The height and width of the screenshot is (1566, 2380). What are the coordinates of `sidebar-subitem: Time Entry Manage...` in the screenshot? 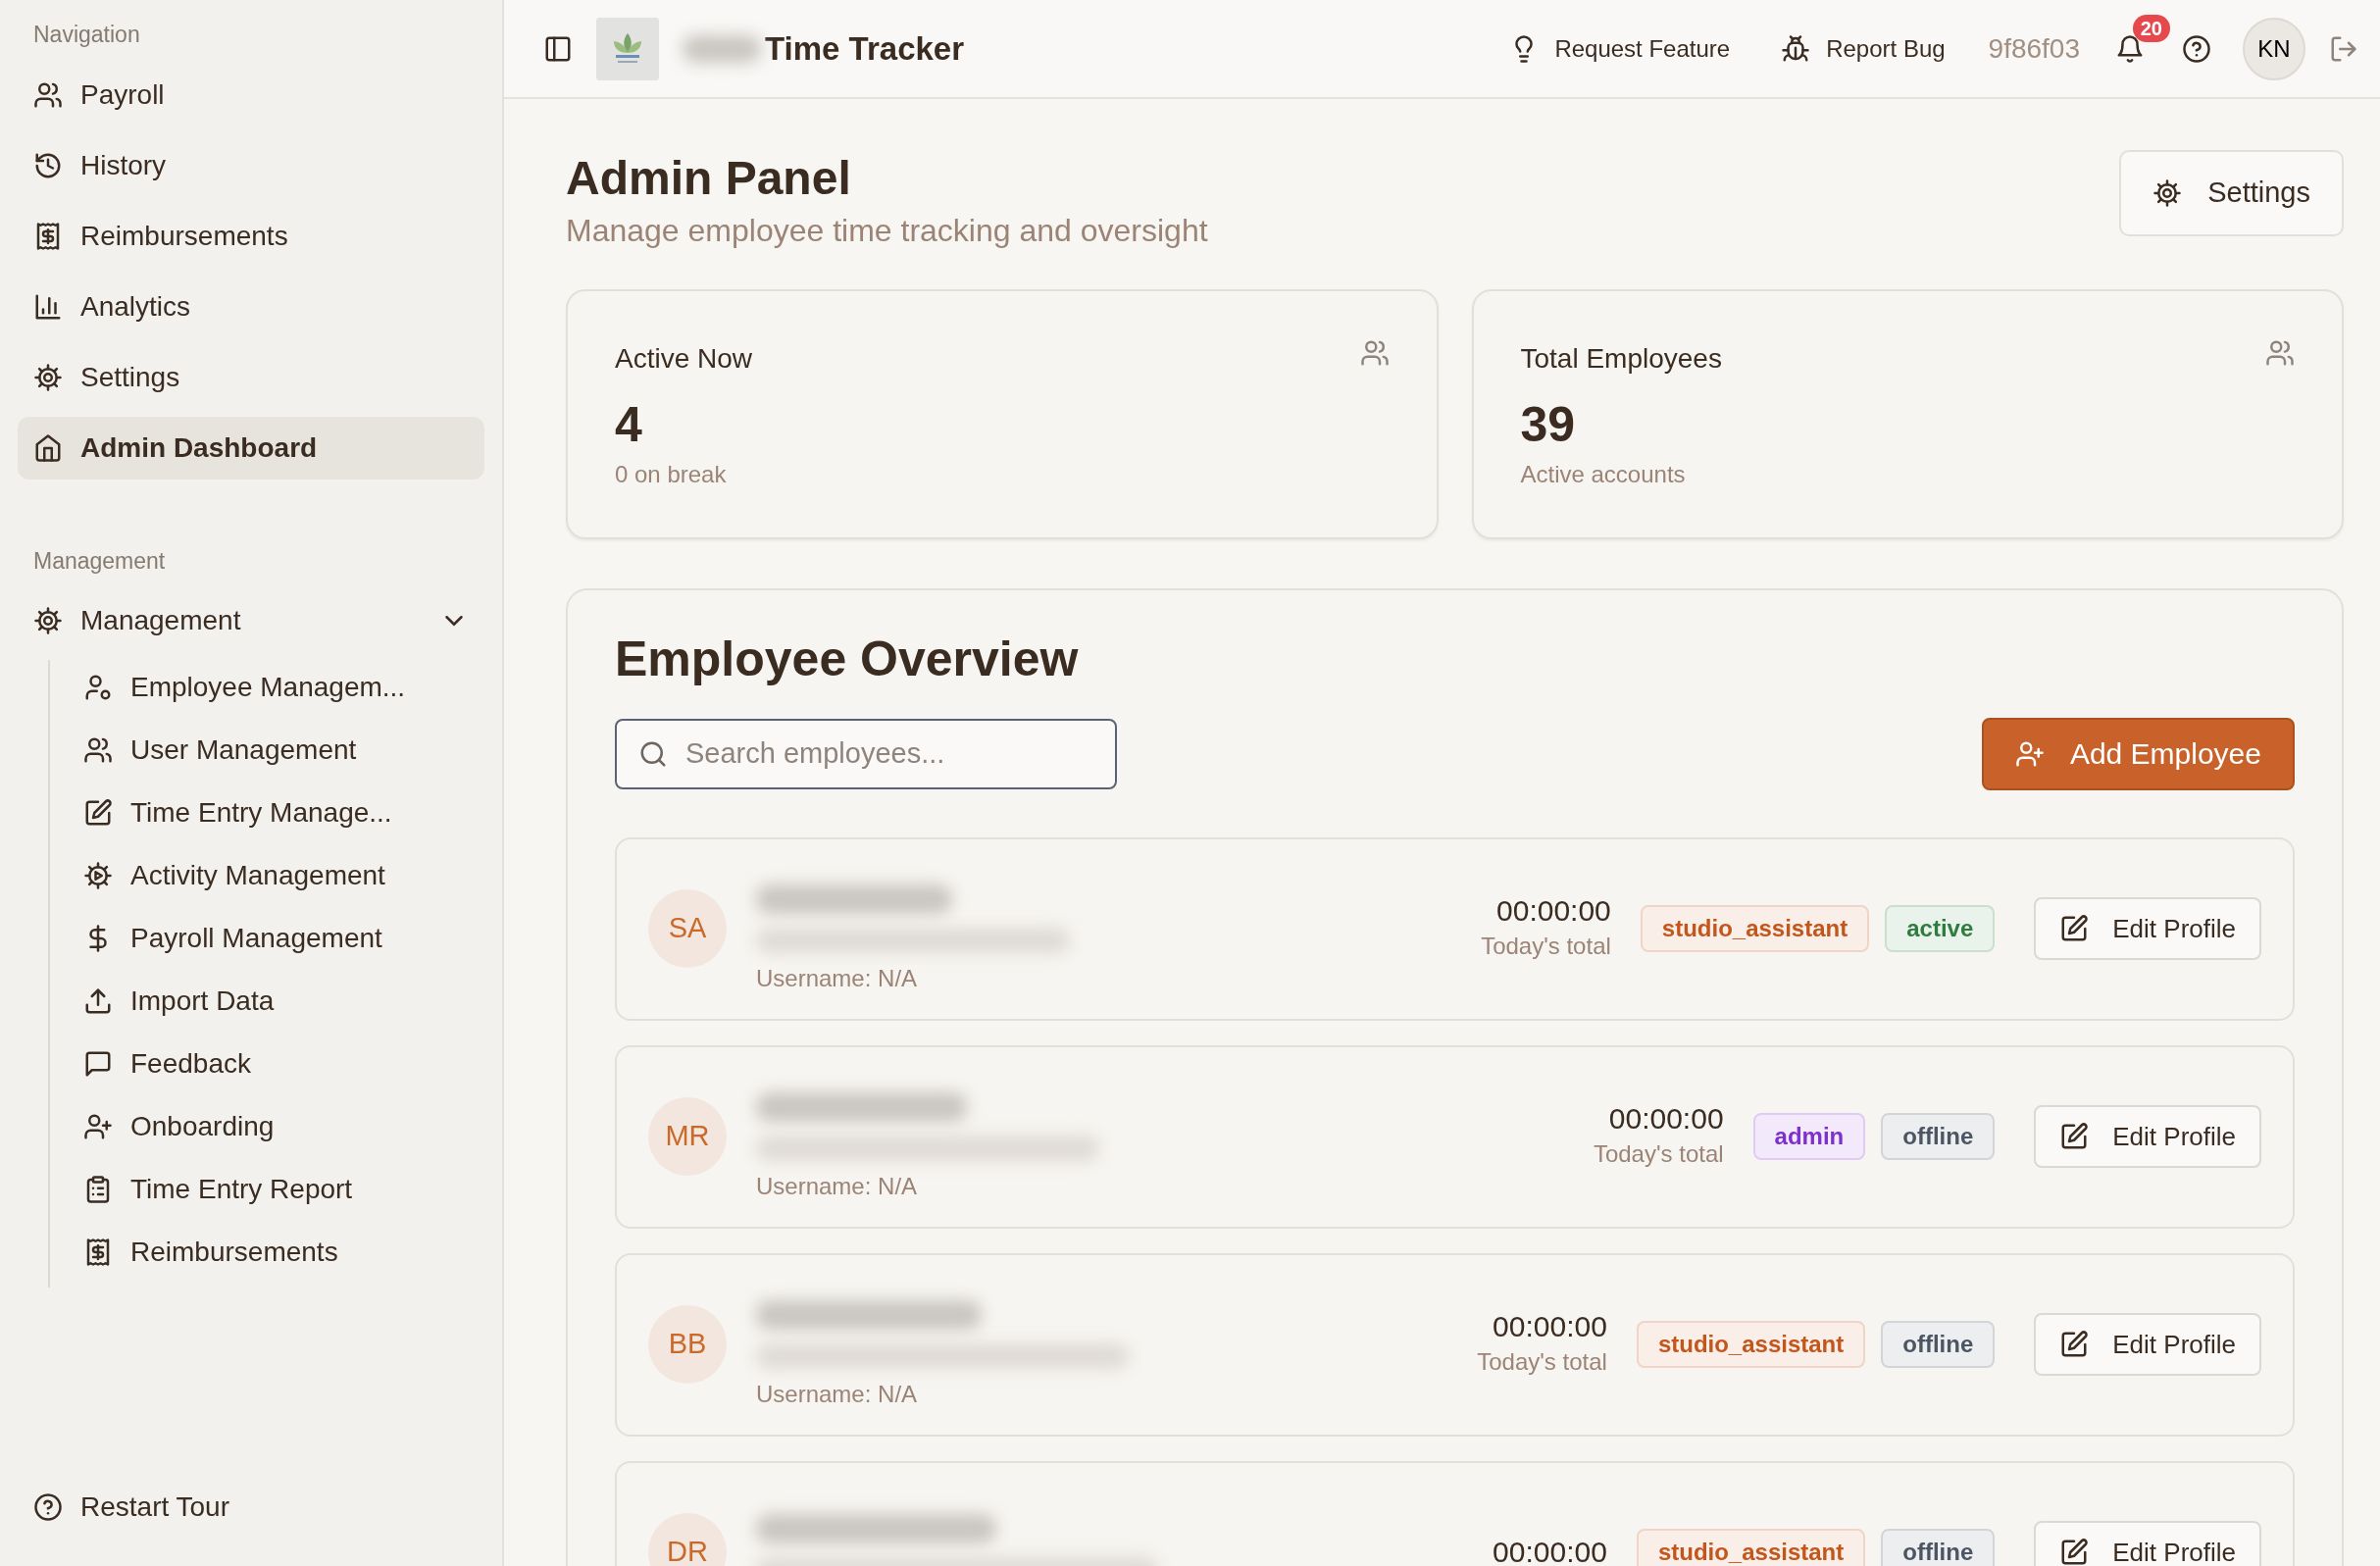 It's located at (276, 813).